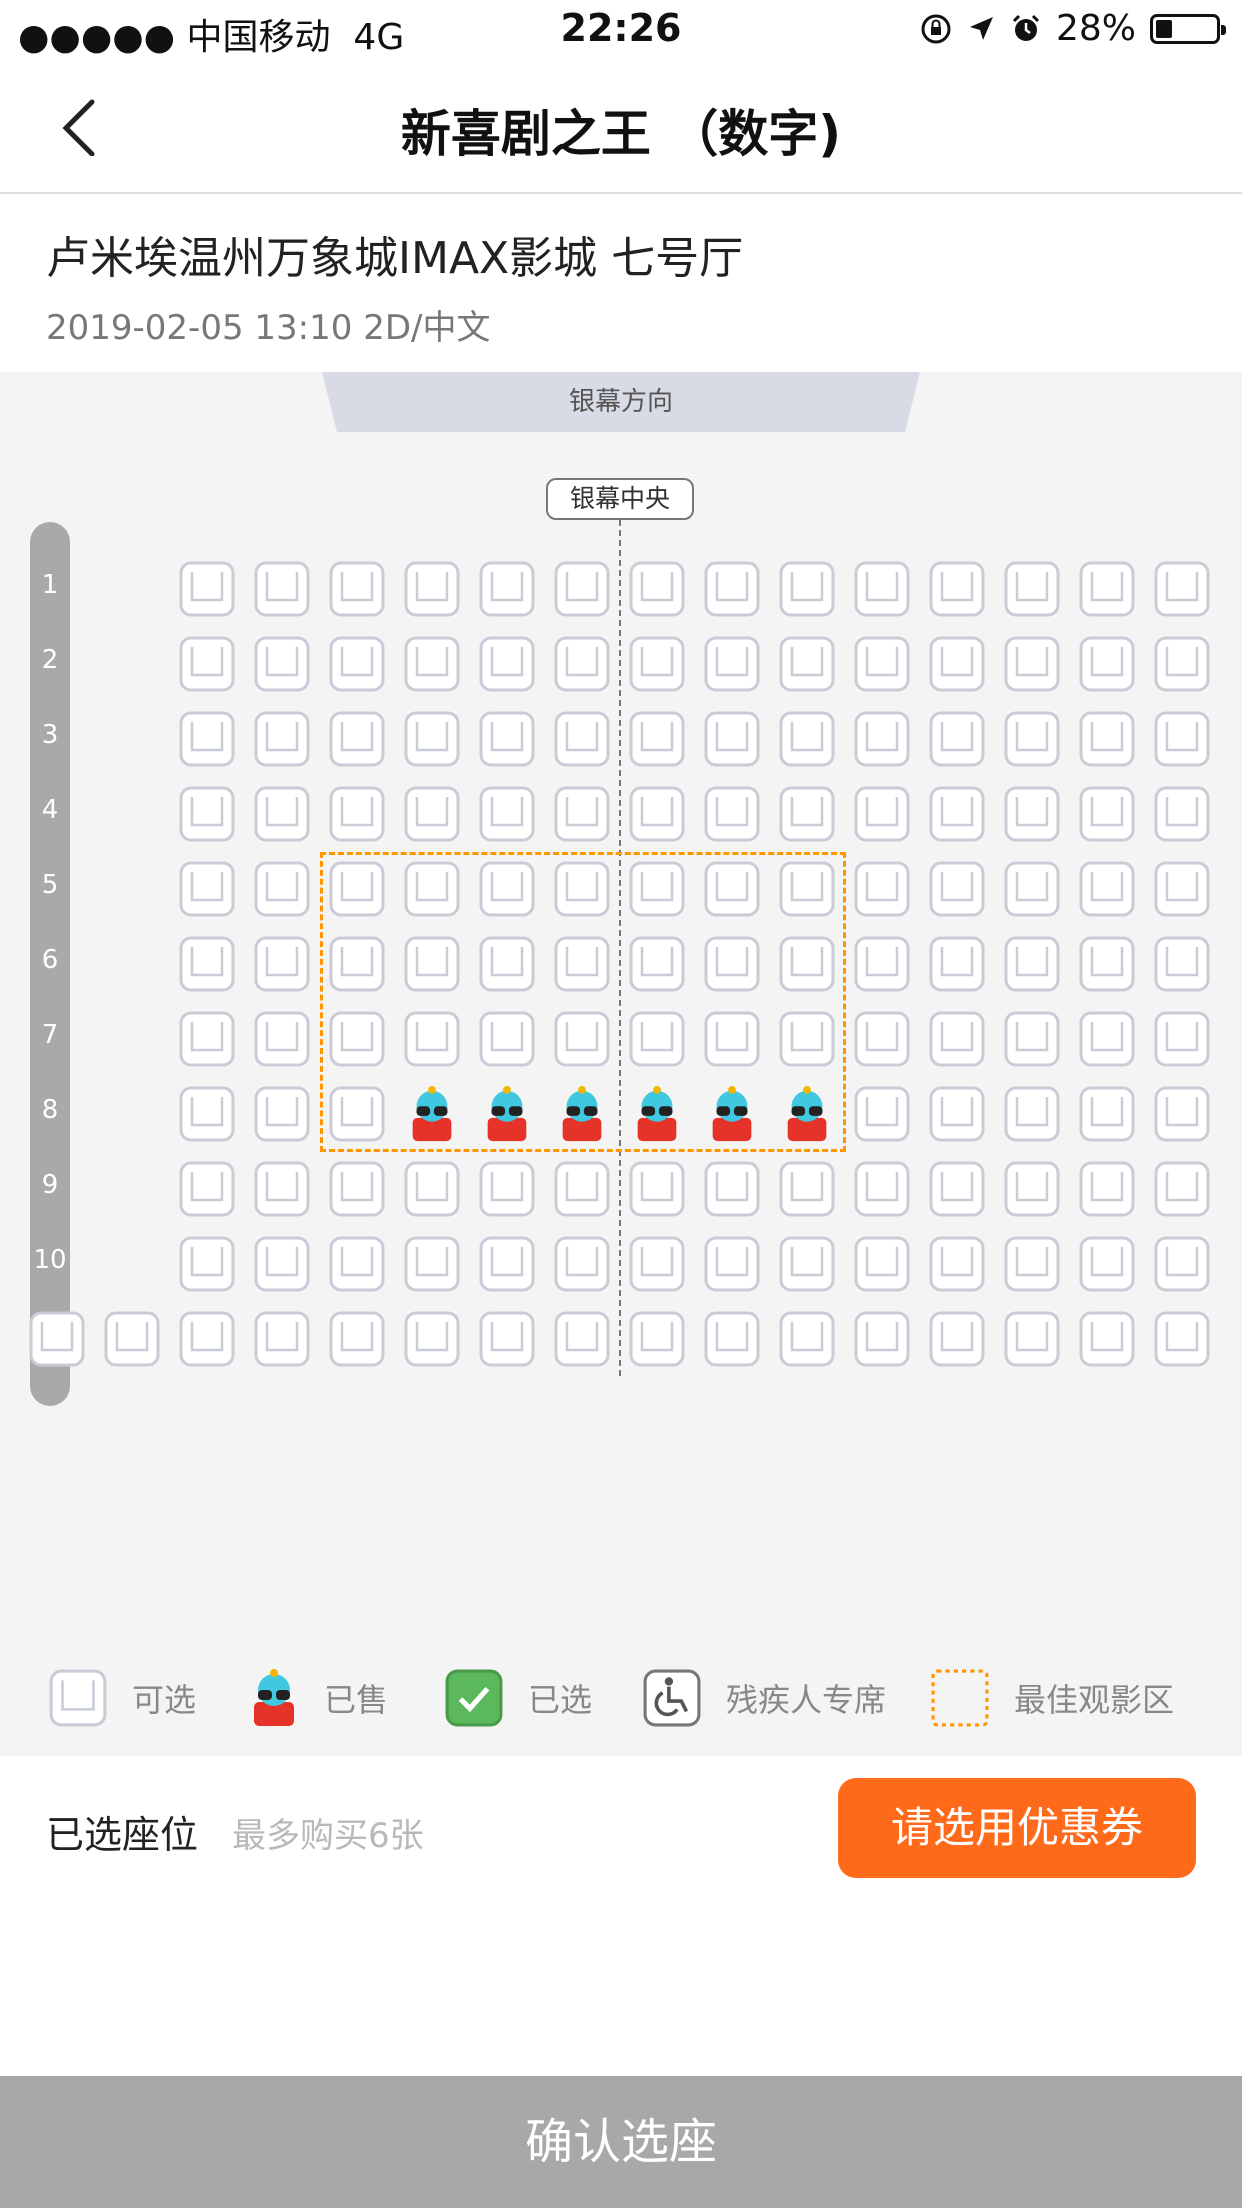 This screenshot has height=2208, width=1242. I want to click on coupon-button: 请选用优惠券, so click(1017, 1828).